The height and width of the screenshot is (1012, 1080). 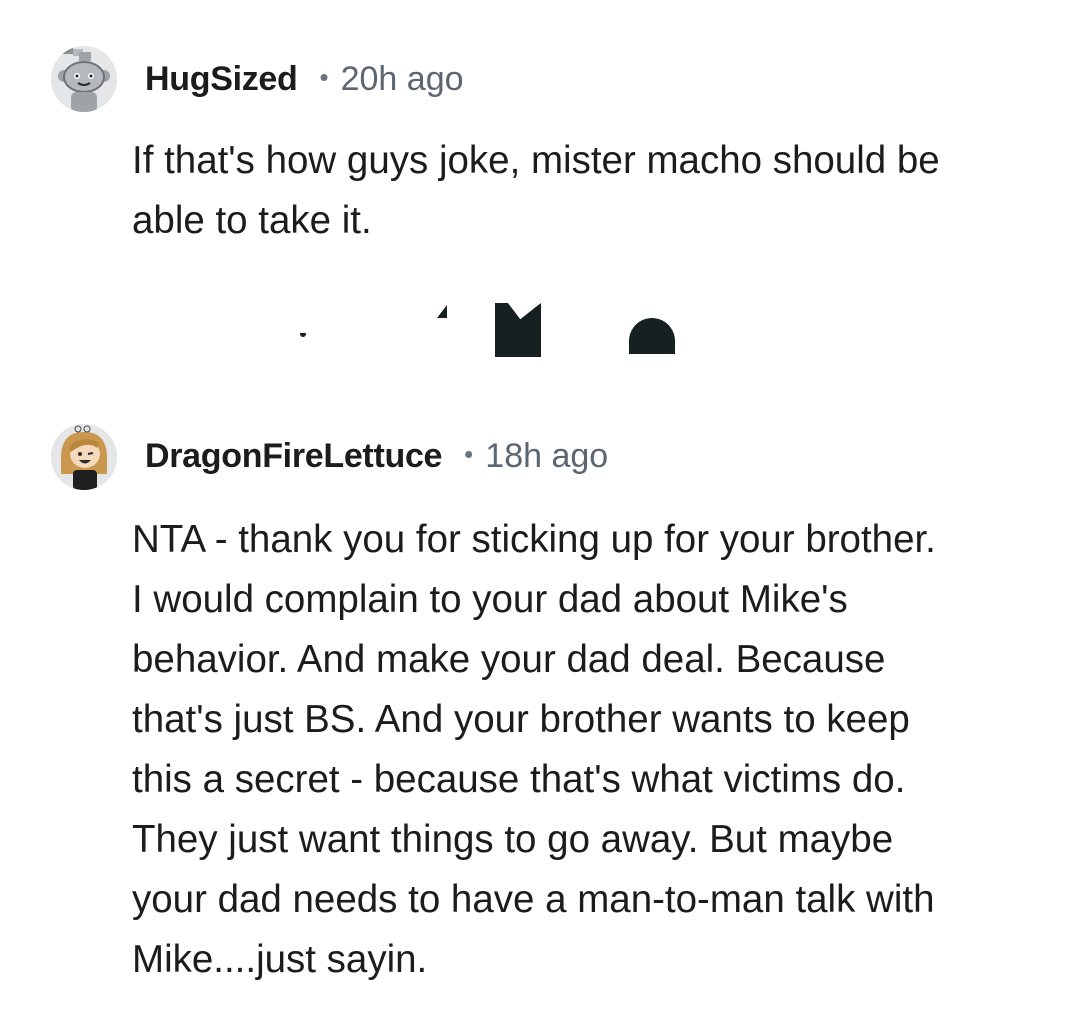 I want to click on snoo-girl-avatar-icon, so click(x=84, y=457).